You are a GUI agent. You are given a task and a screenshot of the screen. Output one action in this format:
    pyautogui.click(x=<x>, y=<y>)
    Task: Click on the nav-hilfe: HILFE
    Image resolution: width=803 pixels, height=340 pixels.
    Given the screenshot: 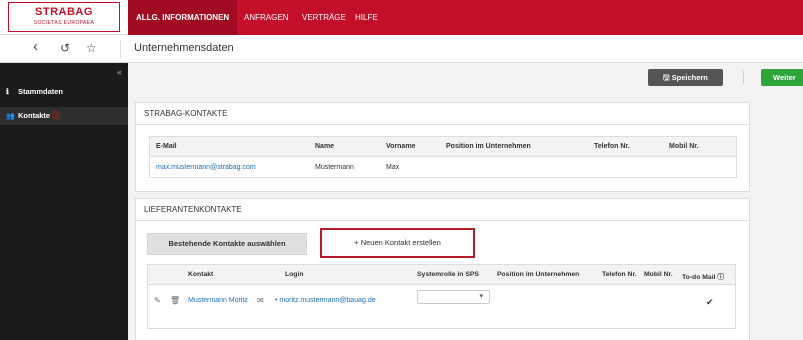 What is the action you would take?
    pyautogui.click(x=366, y=17)
    